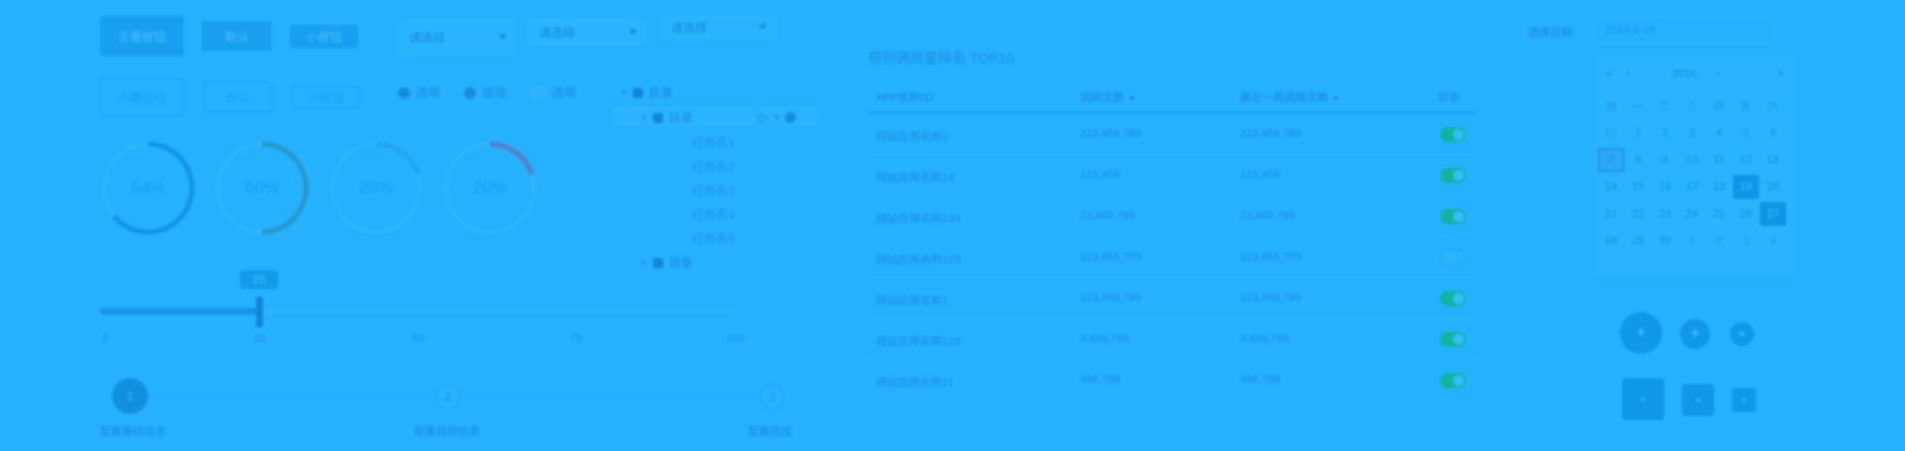 This screenshot has height=451, width=1905. What do you see at coordinates (718, 27) in the screenshot?
I see `select-small: 请选择` at bounding box center [718, 27].